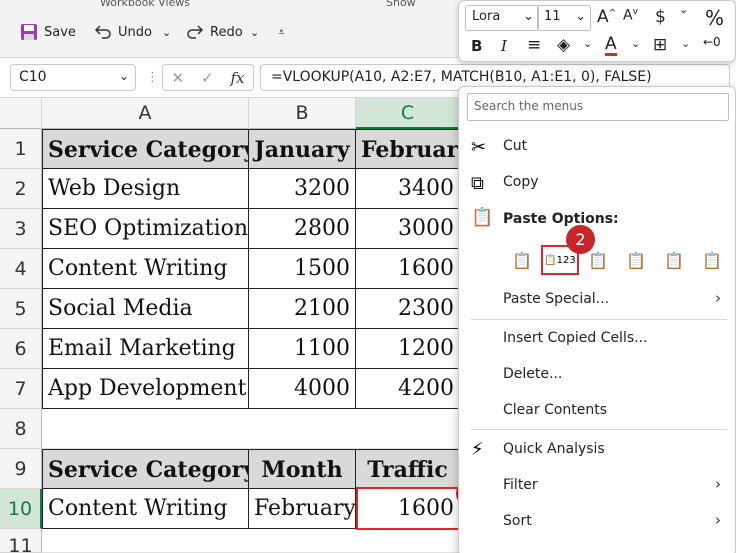  Describe the element at coordinates (21, 389) in the screenshot. I see `row-header-7: 7` at that location.